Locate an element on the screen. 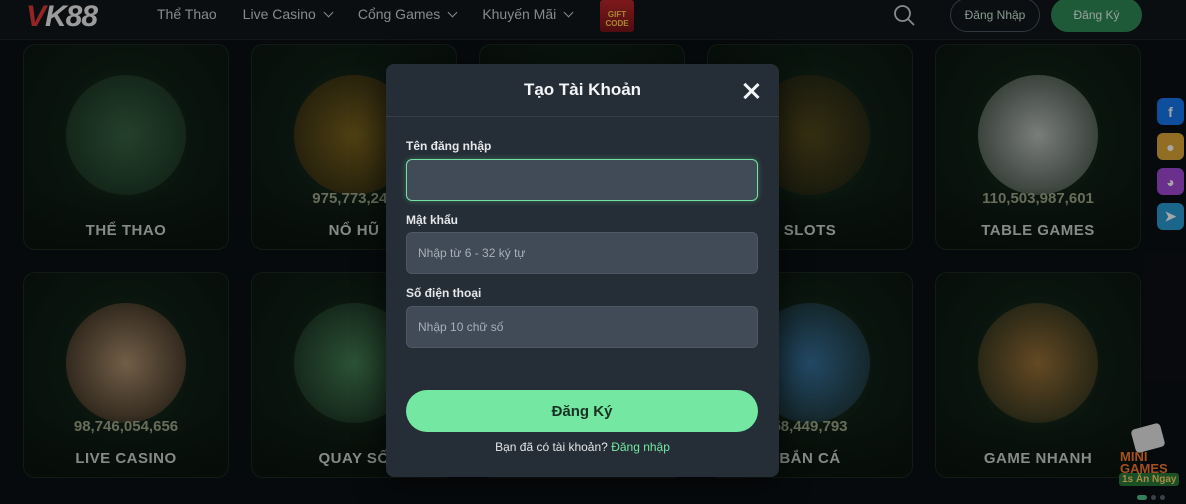 The width and height of the screenshot is (1186, 504). username-field is located at coordinates (582, 180).